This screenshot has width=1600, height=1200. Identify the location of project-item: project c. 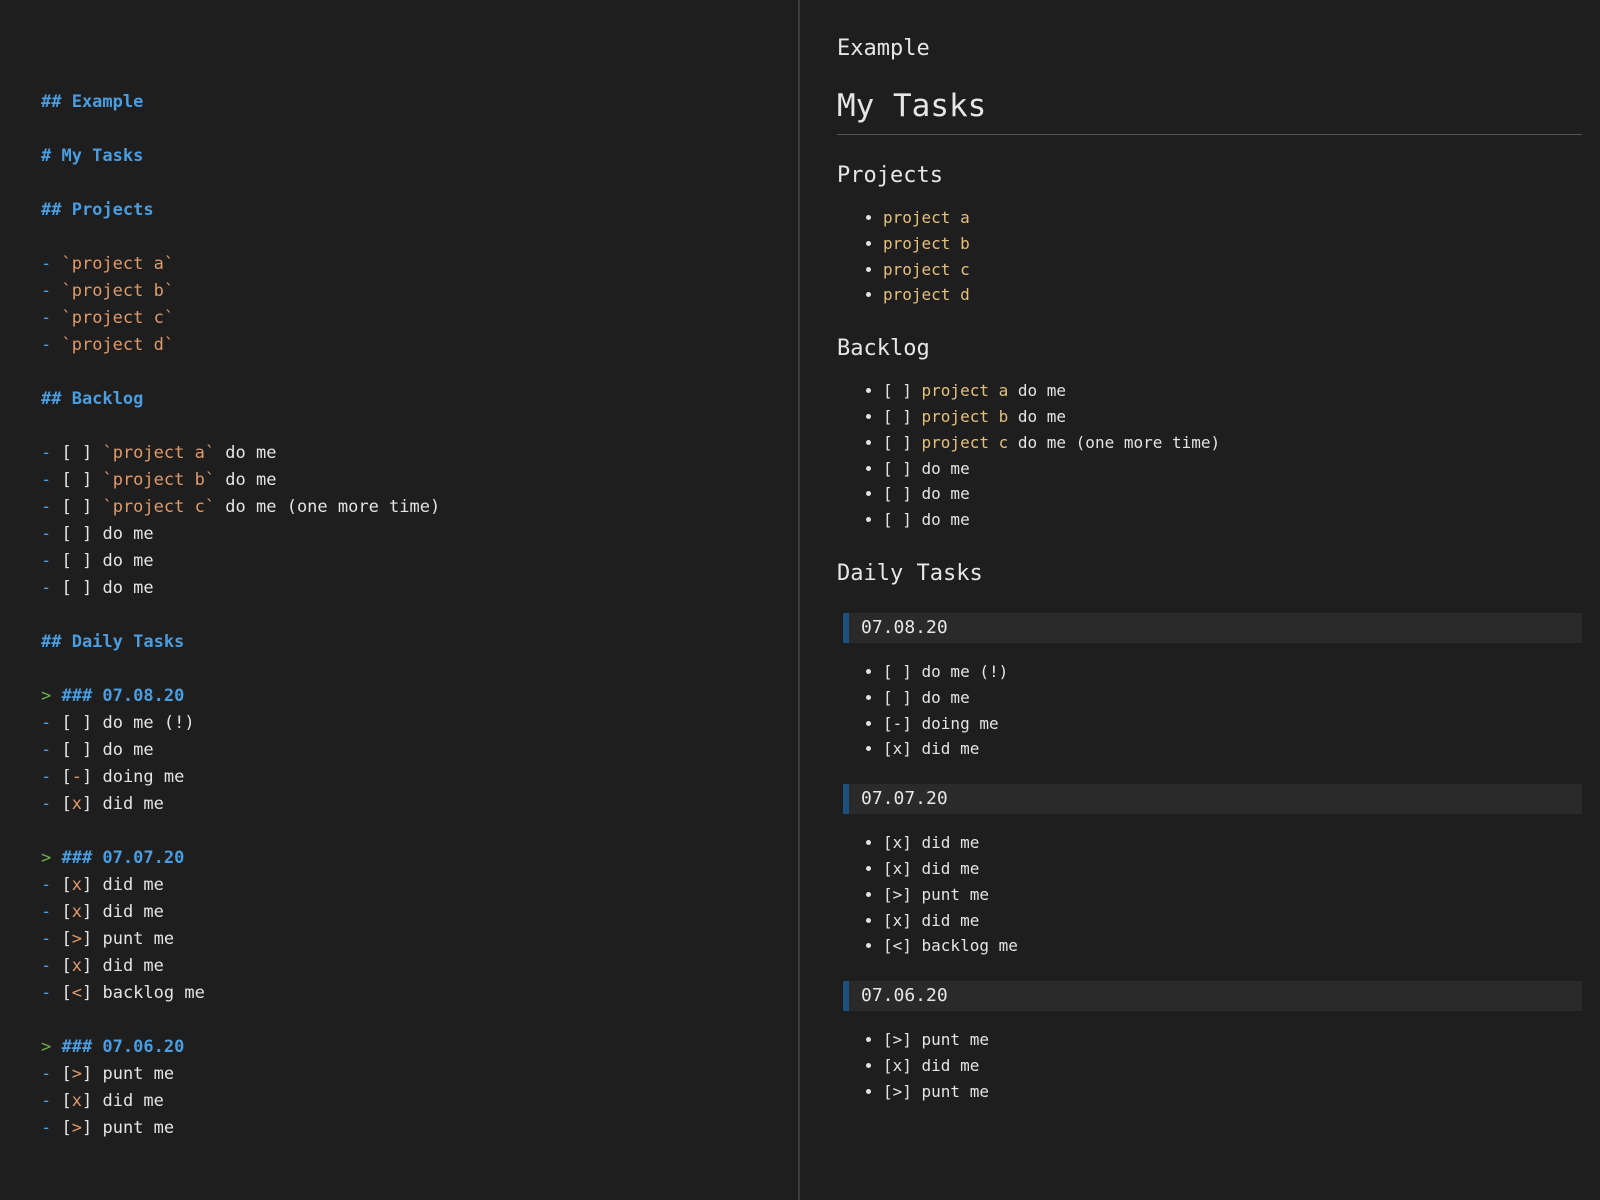
(1232, 270).